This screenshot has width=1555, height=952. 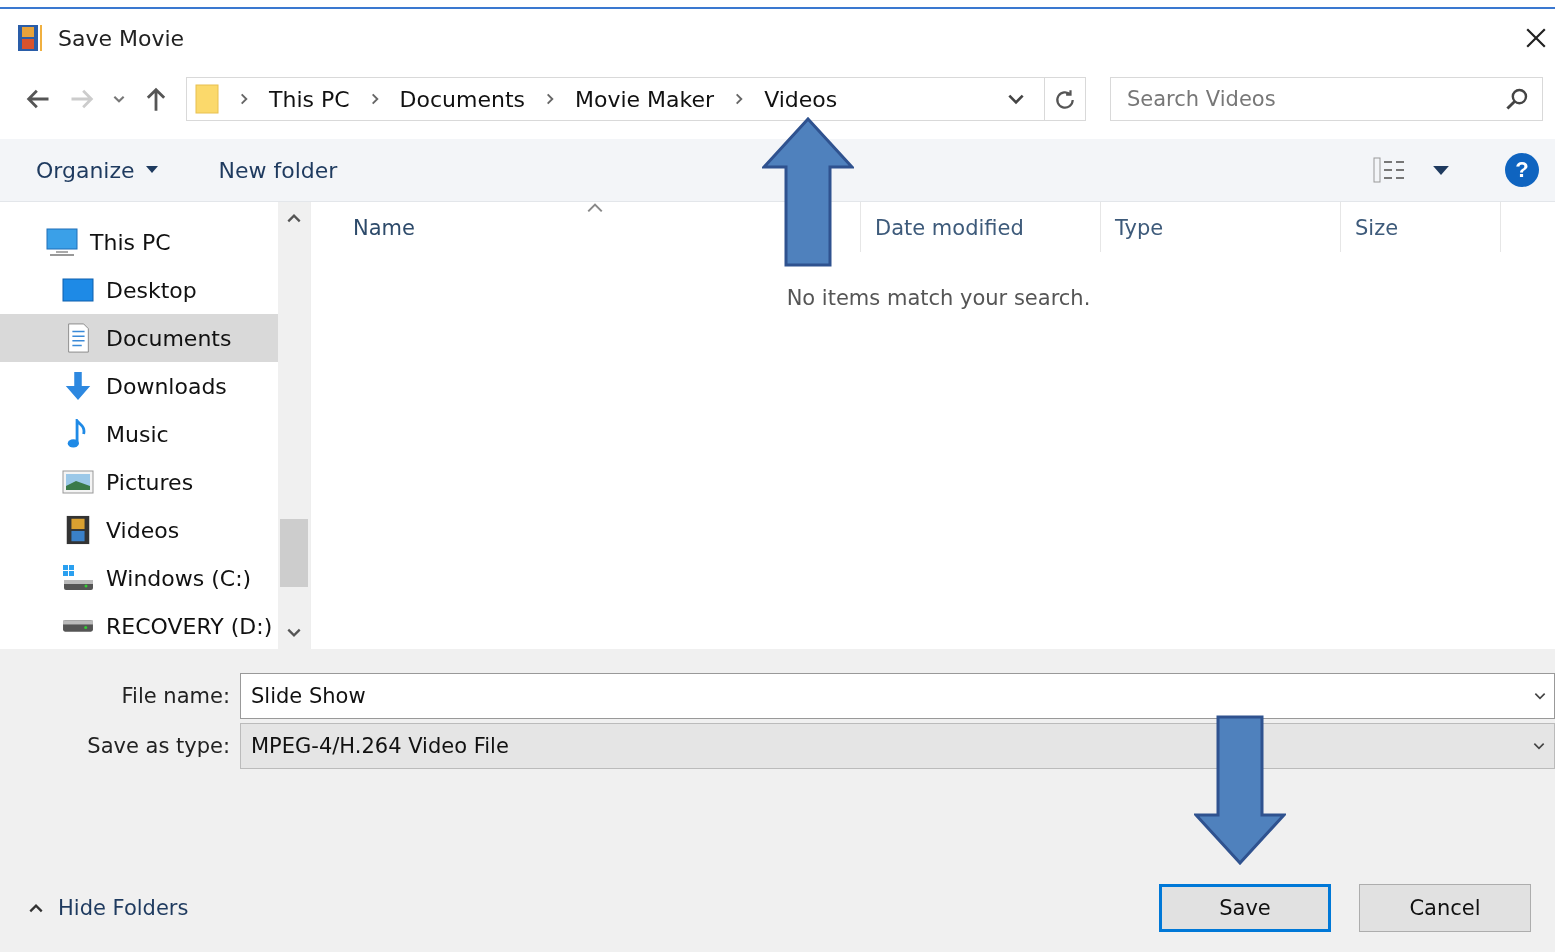 I want to click on tree-item: Documents, so click(x=139, y=338).